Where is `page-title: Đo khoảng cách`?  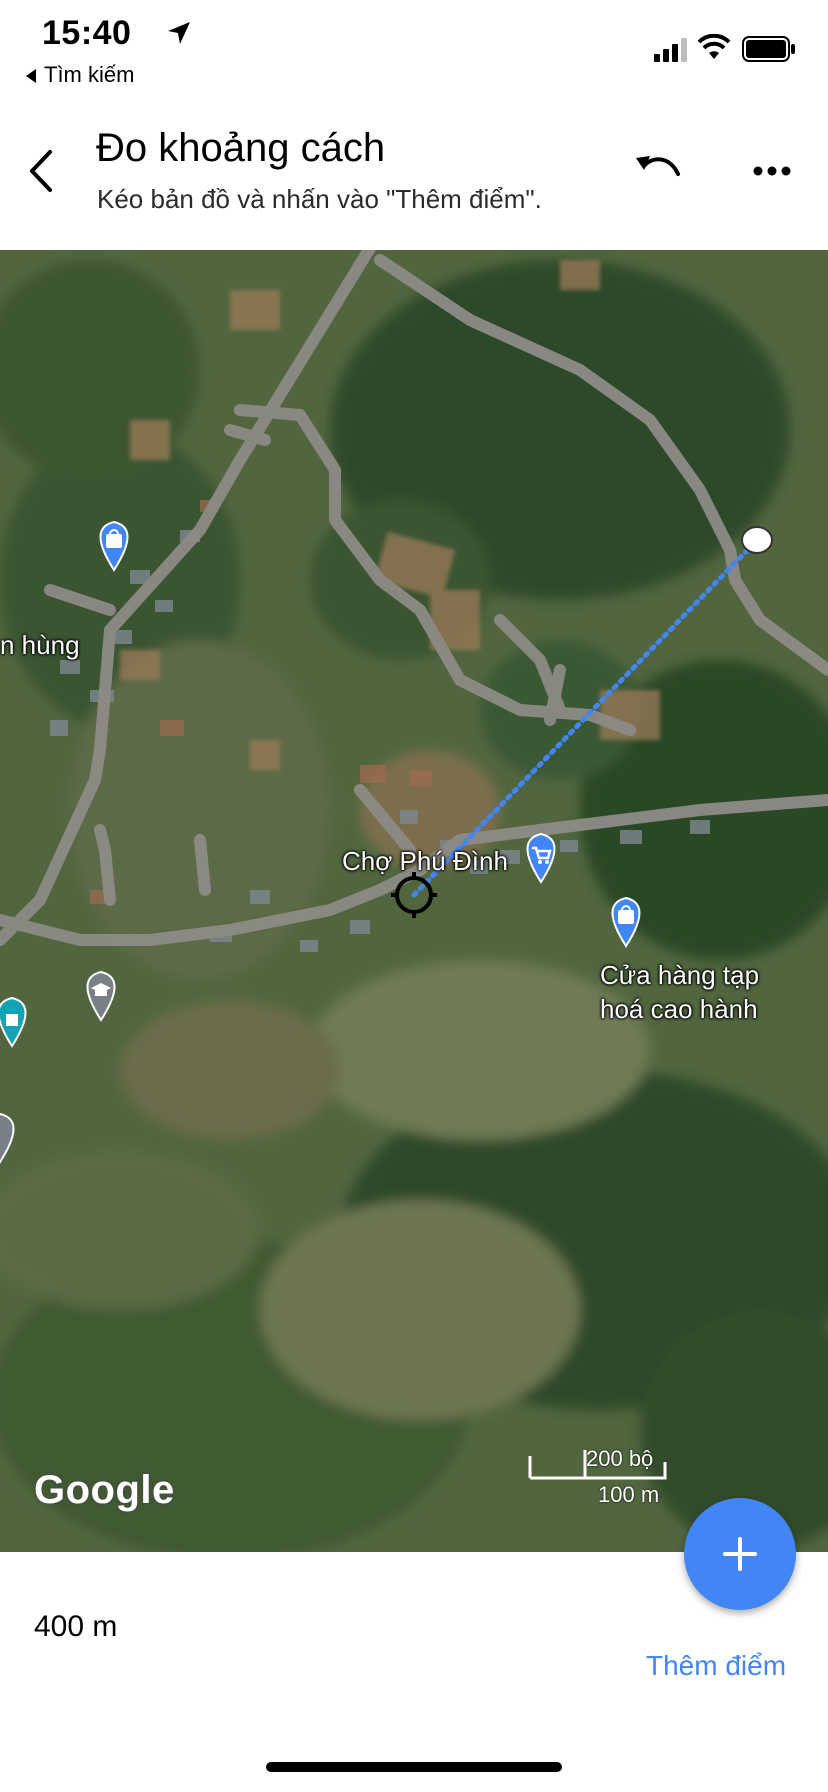 page-title: Đo khoảng cách is located at coordinates (241, 148).